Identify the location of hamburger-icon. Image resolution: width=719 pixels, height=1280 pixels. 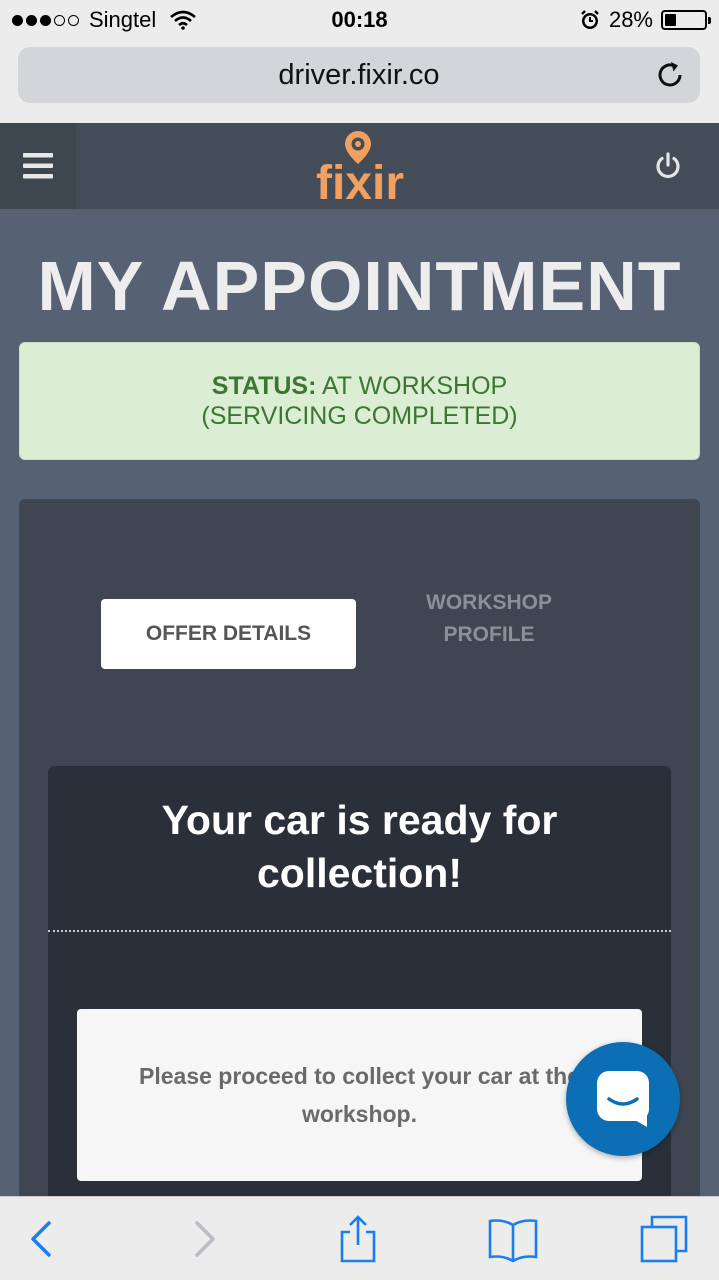
(38, 166).